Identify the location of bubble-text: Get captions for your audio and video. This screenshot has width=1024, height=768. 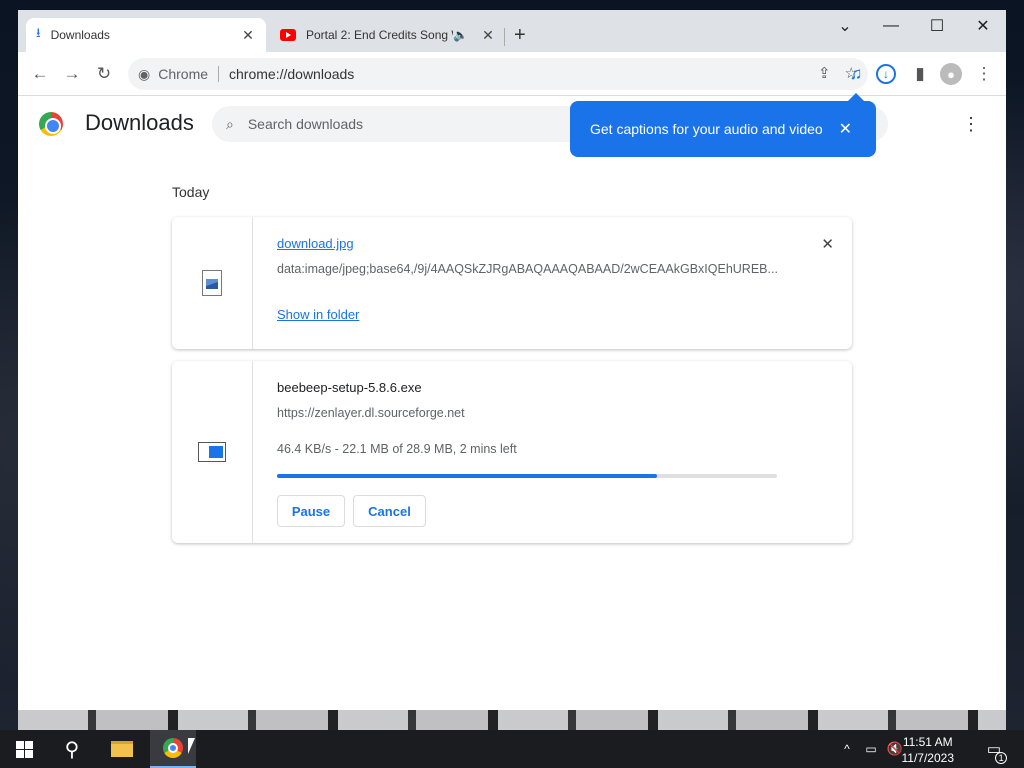
(706, 129).